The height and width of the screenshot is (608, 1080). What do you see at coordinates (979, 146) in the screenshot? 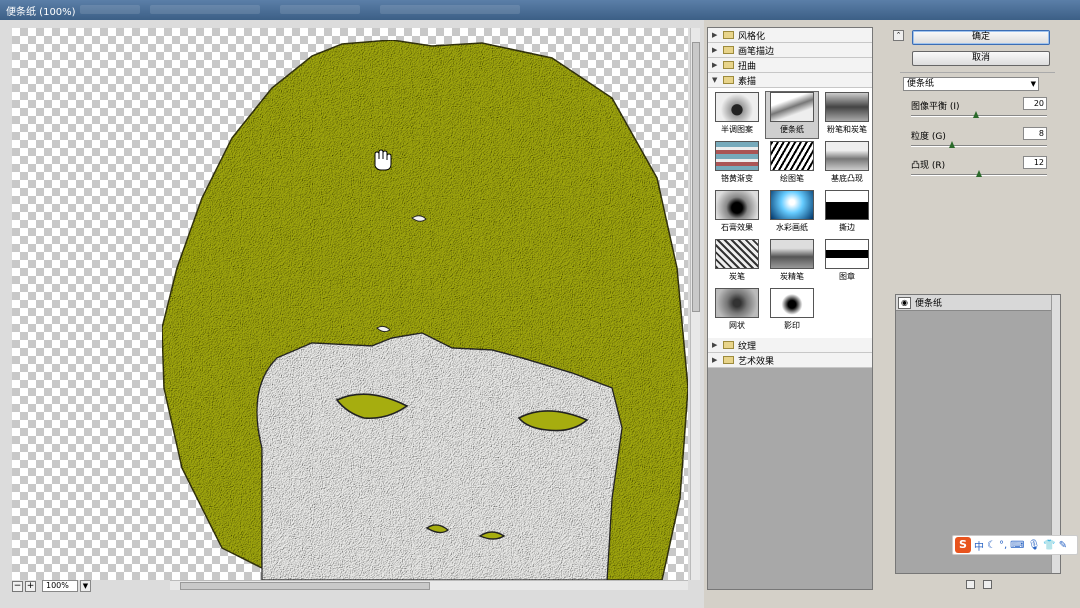
I see `param-slider-track` at bounding box center [979, 146].